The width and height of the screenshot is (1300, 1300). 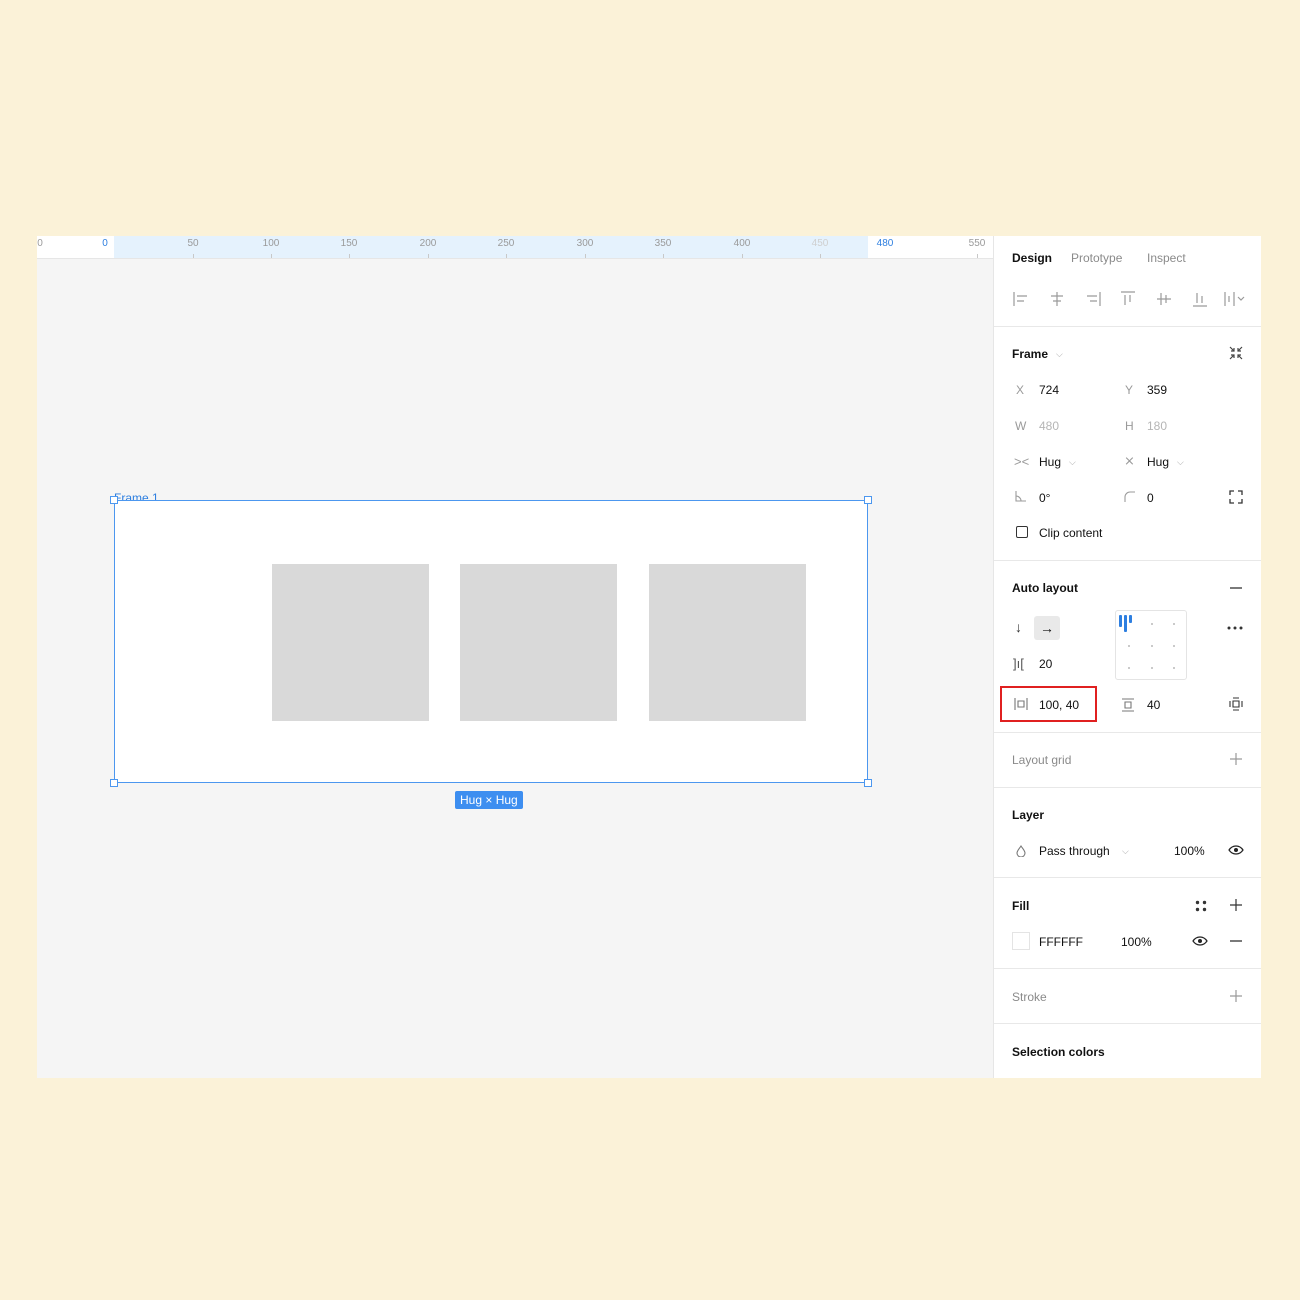 What do you see at coordinates (1049, 426) in the screenshot?
I see `width-input: 480` at bounding box center [1049, 426].